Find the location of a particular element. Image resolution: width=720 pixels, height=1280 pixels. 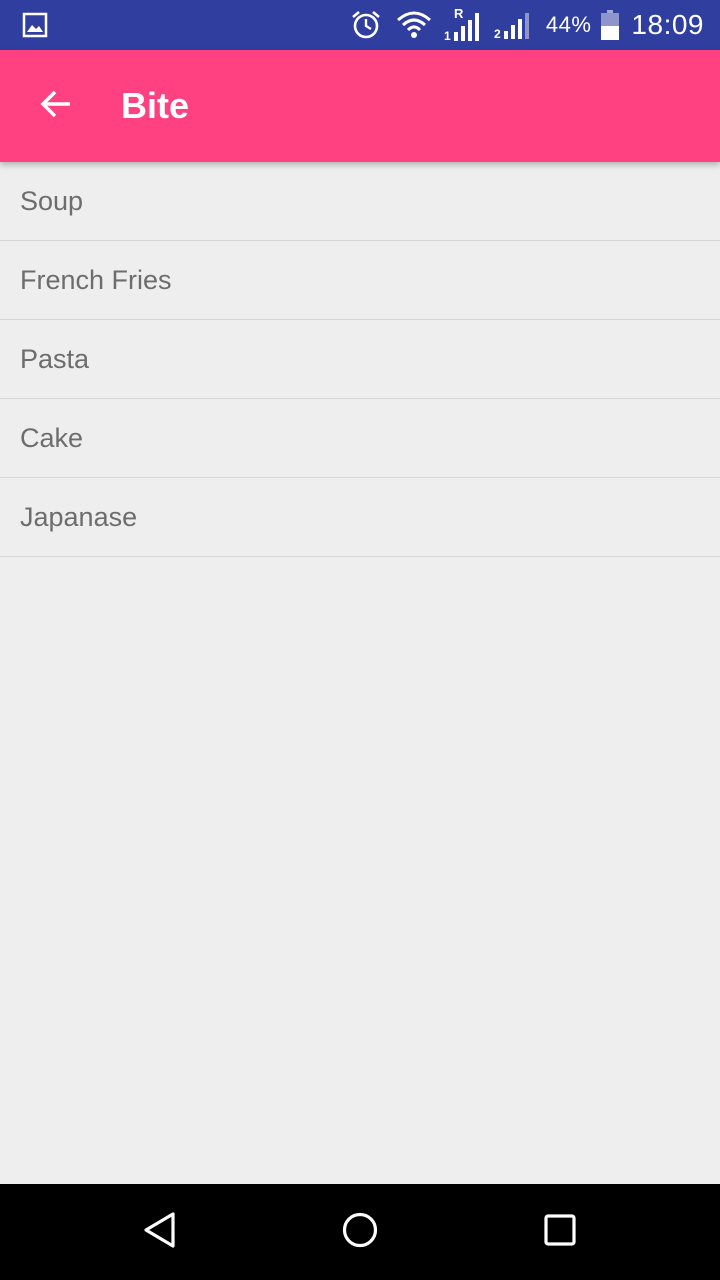

roaming-label: R is located at coordinates (459, 14).